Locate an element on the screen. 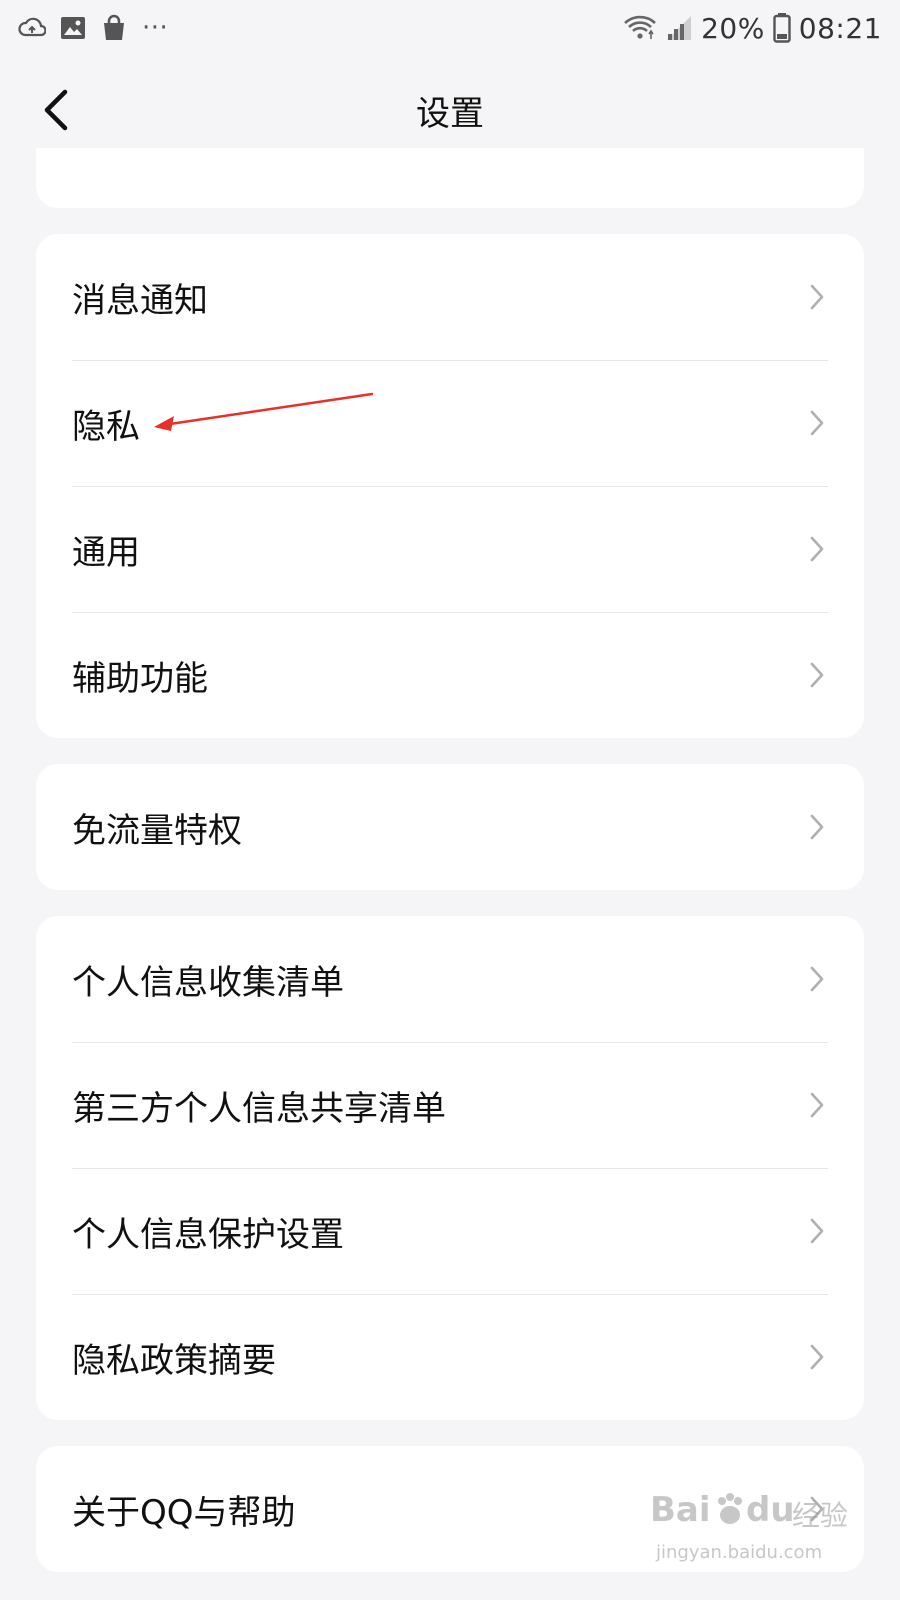 The height and width of the screenshot is (1600, 900). settings-item-privacy: 隐私 is located at coordinates (450, 423).